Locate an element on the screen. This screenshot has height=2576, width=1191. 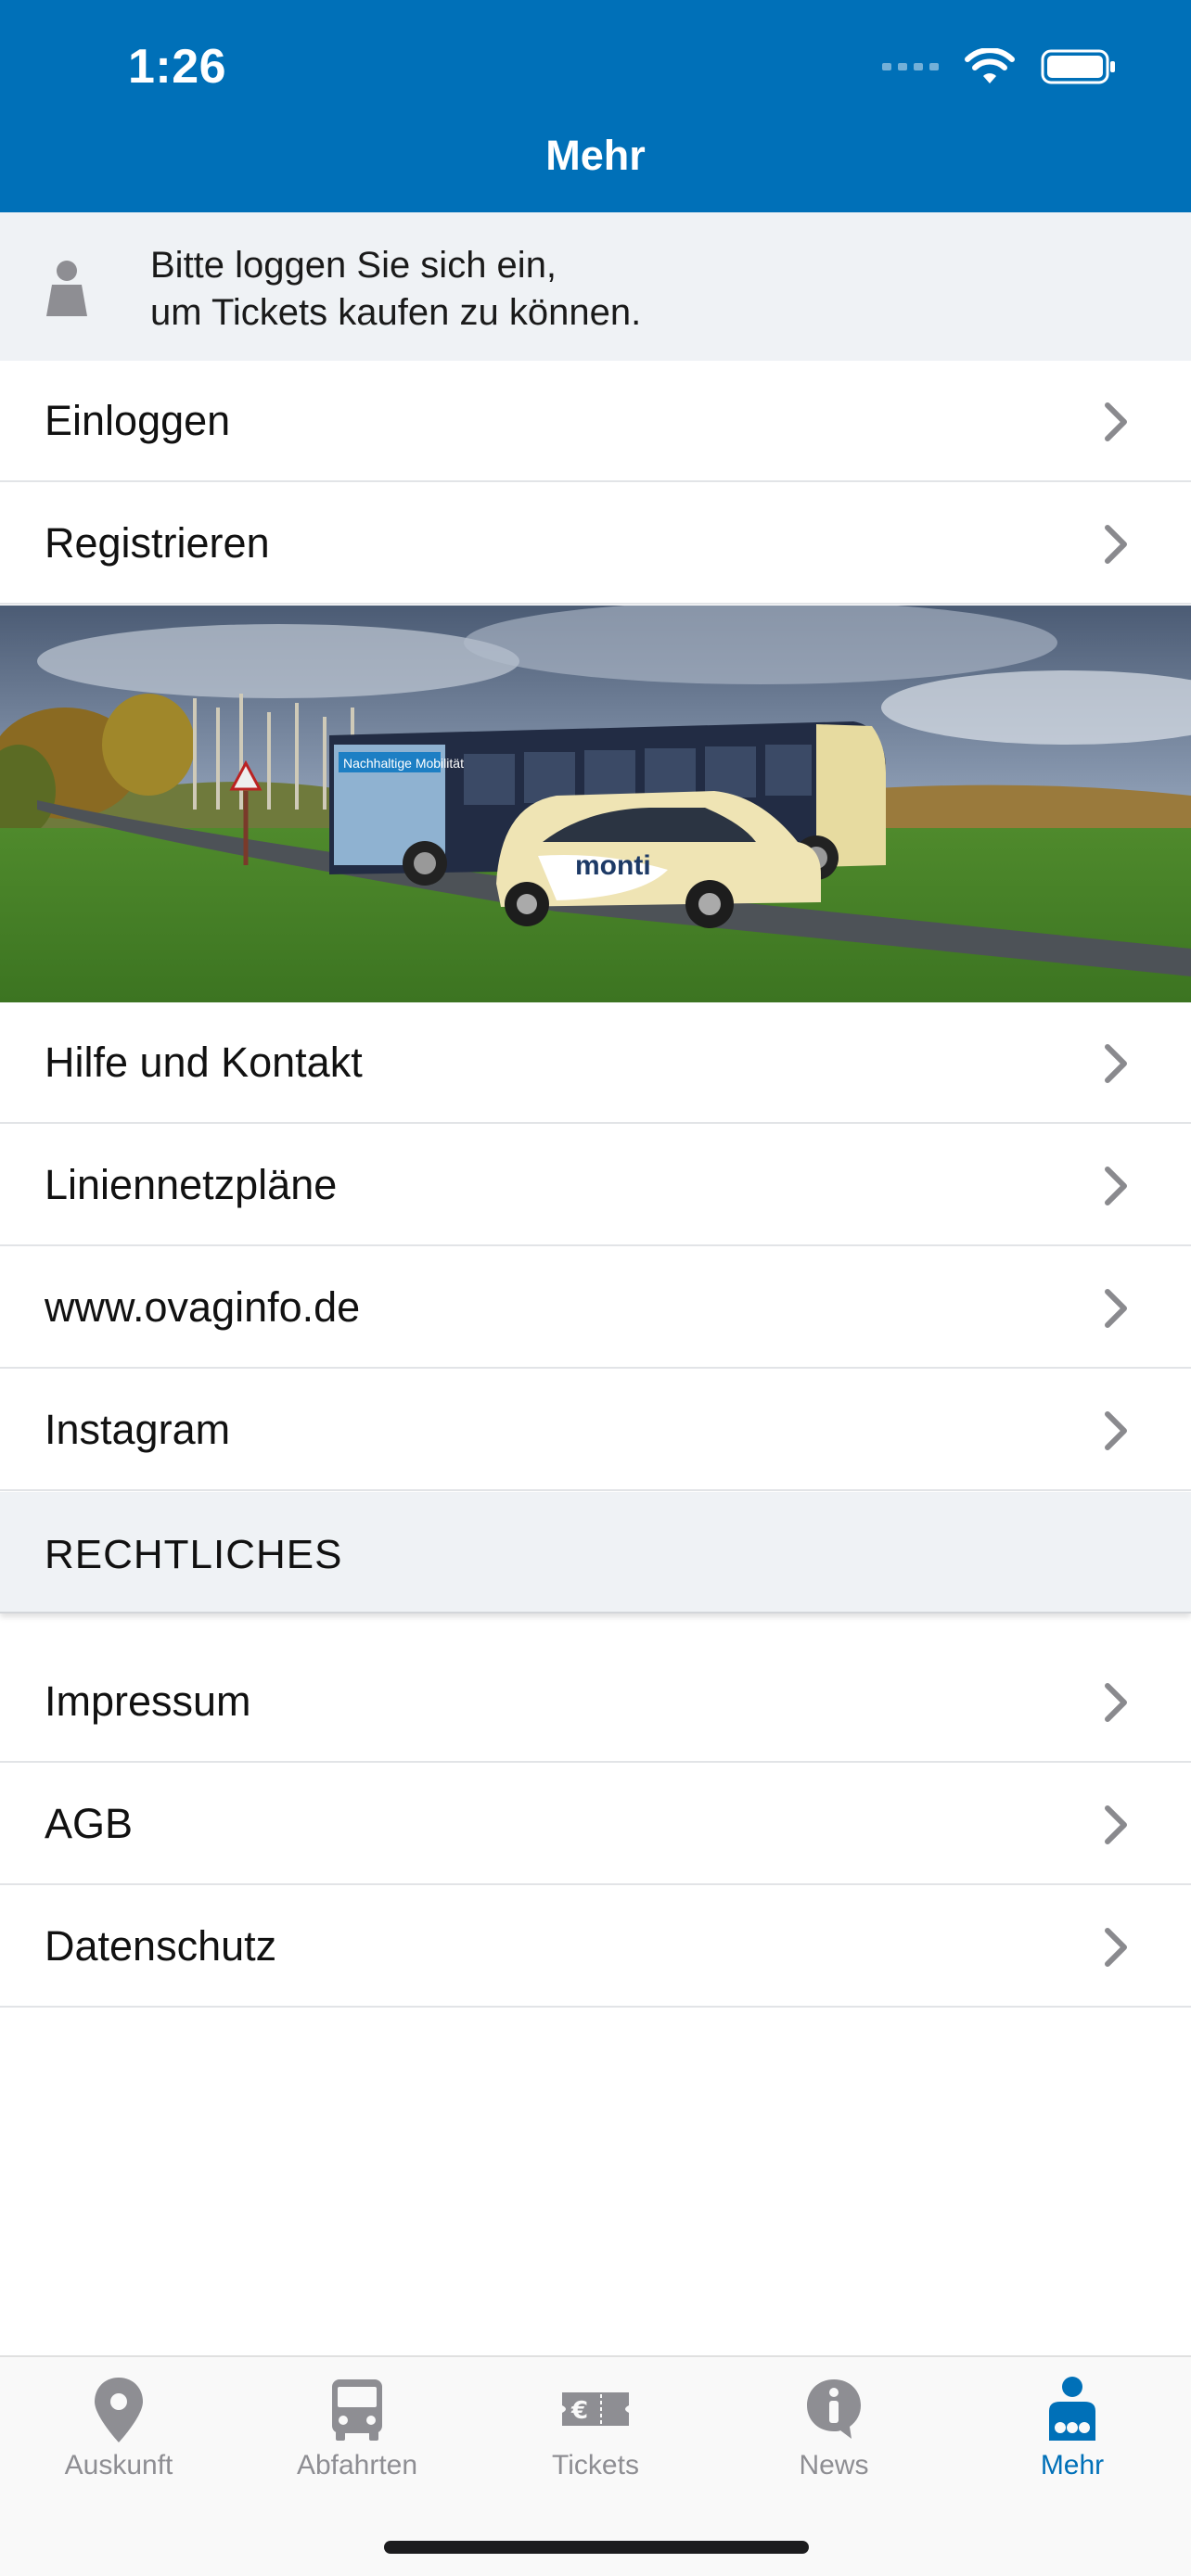
tab-news: News is located at coordinates (834, 2434).